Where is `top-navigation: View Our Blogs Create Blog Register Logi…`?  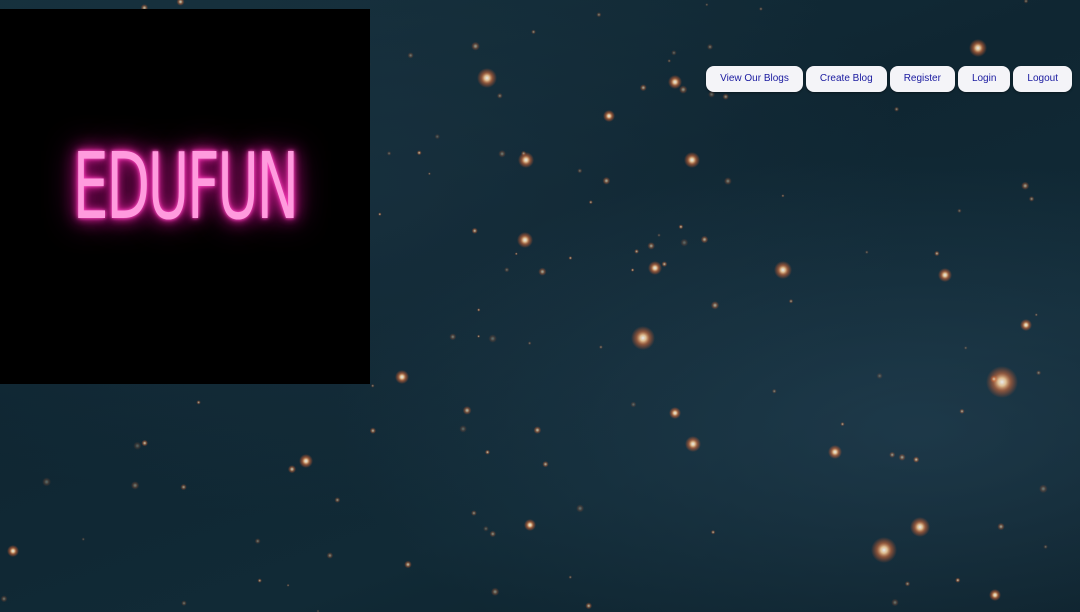
top-navigation: View Our Blogs Create Blog Register Logi… is located at coordinates (889, 79).